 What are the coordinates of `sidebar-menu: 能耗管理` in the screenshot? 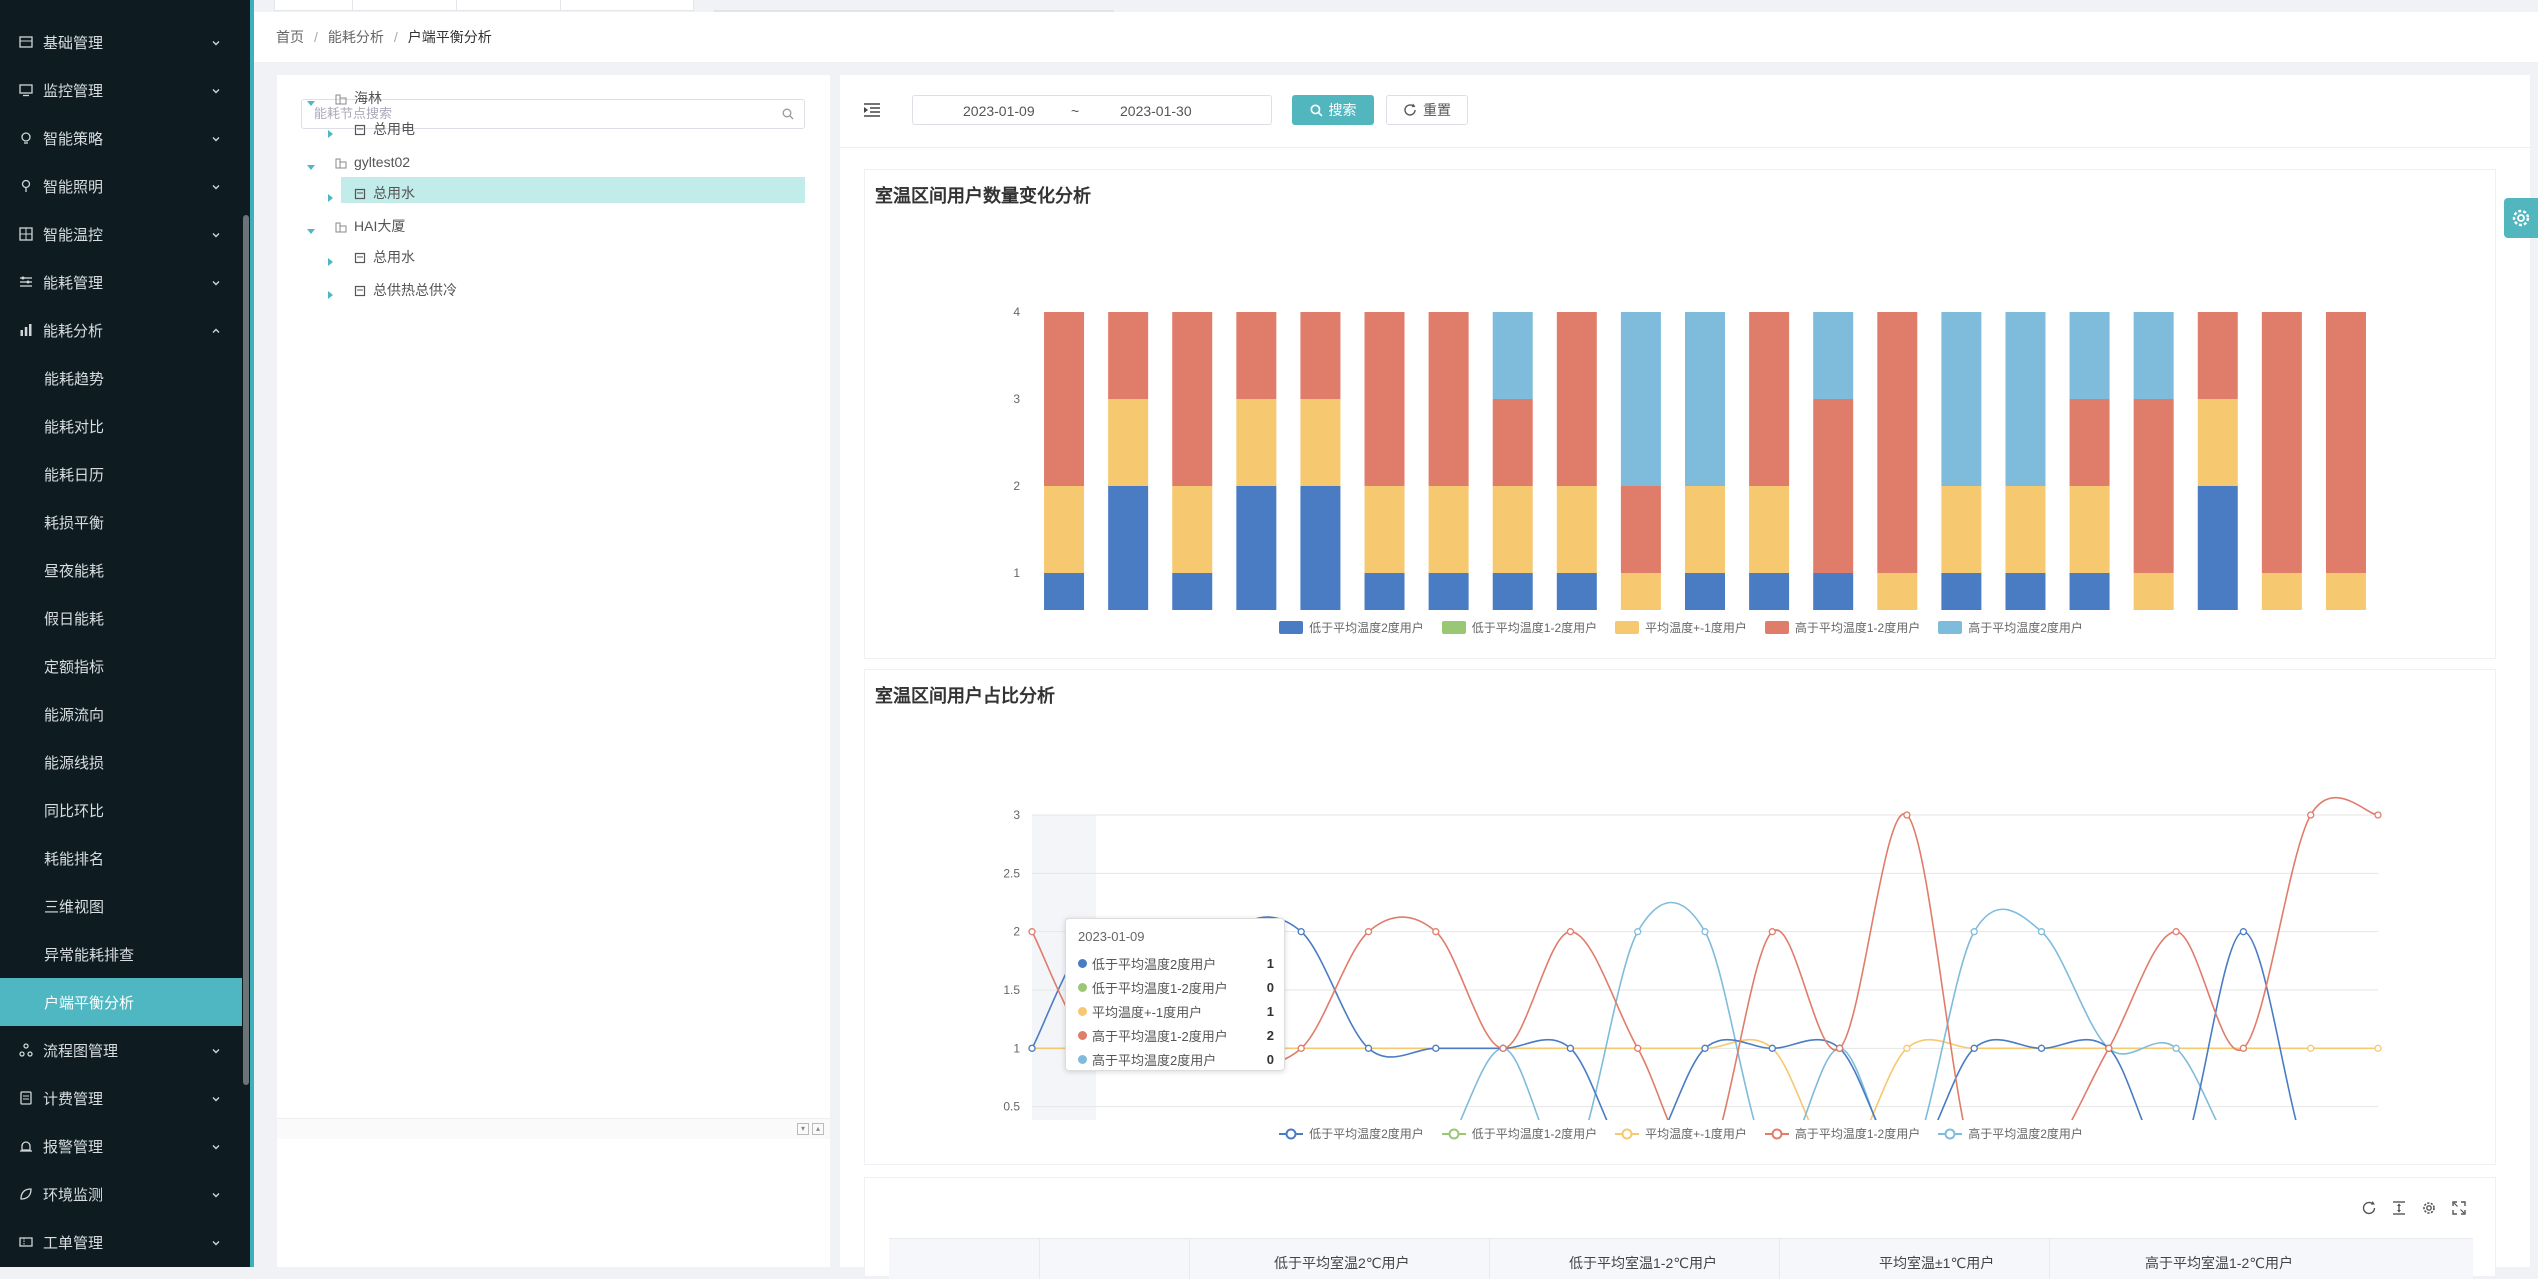 It's located at (121, 282).